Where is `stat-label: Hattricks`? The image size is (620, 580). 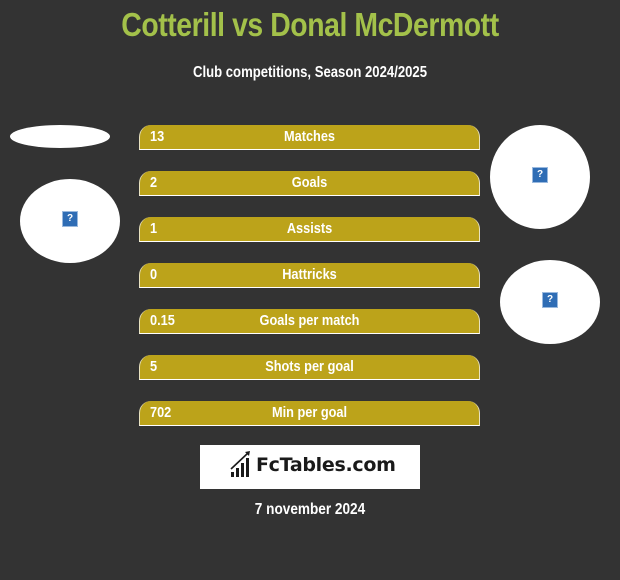 stat-label: Hattricks is located at coordinates (309, 274).